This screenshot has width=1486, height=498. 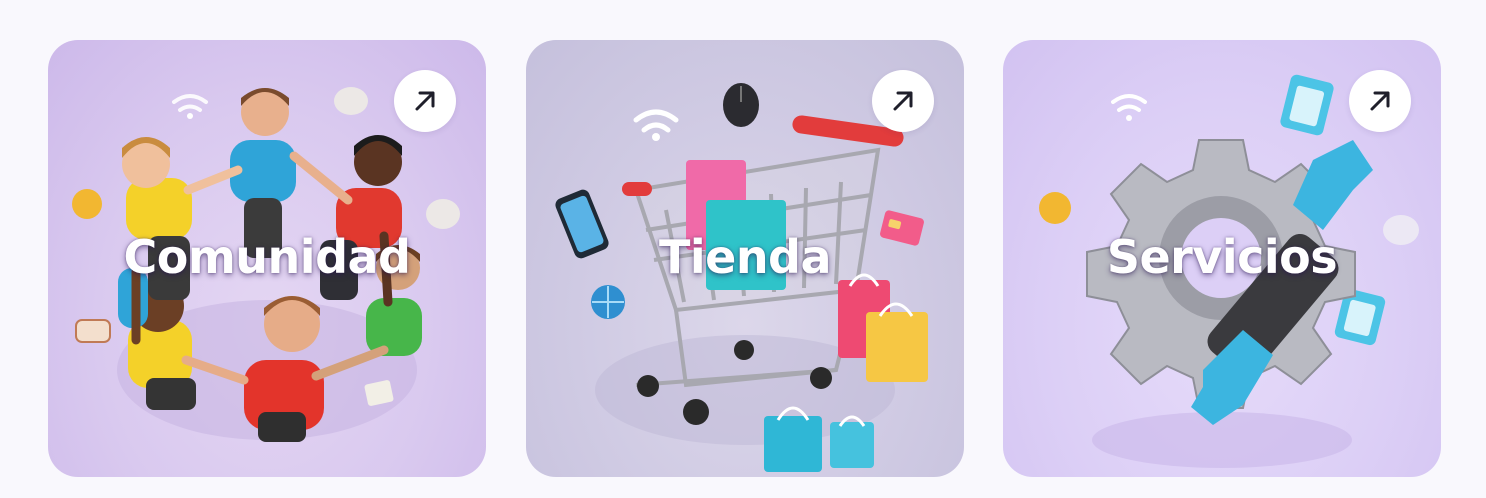 I want to click on card-title: Tienda, so click(x=745, y=257).